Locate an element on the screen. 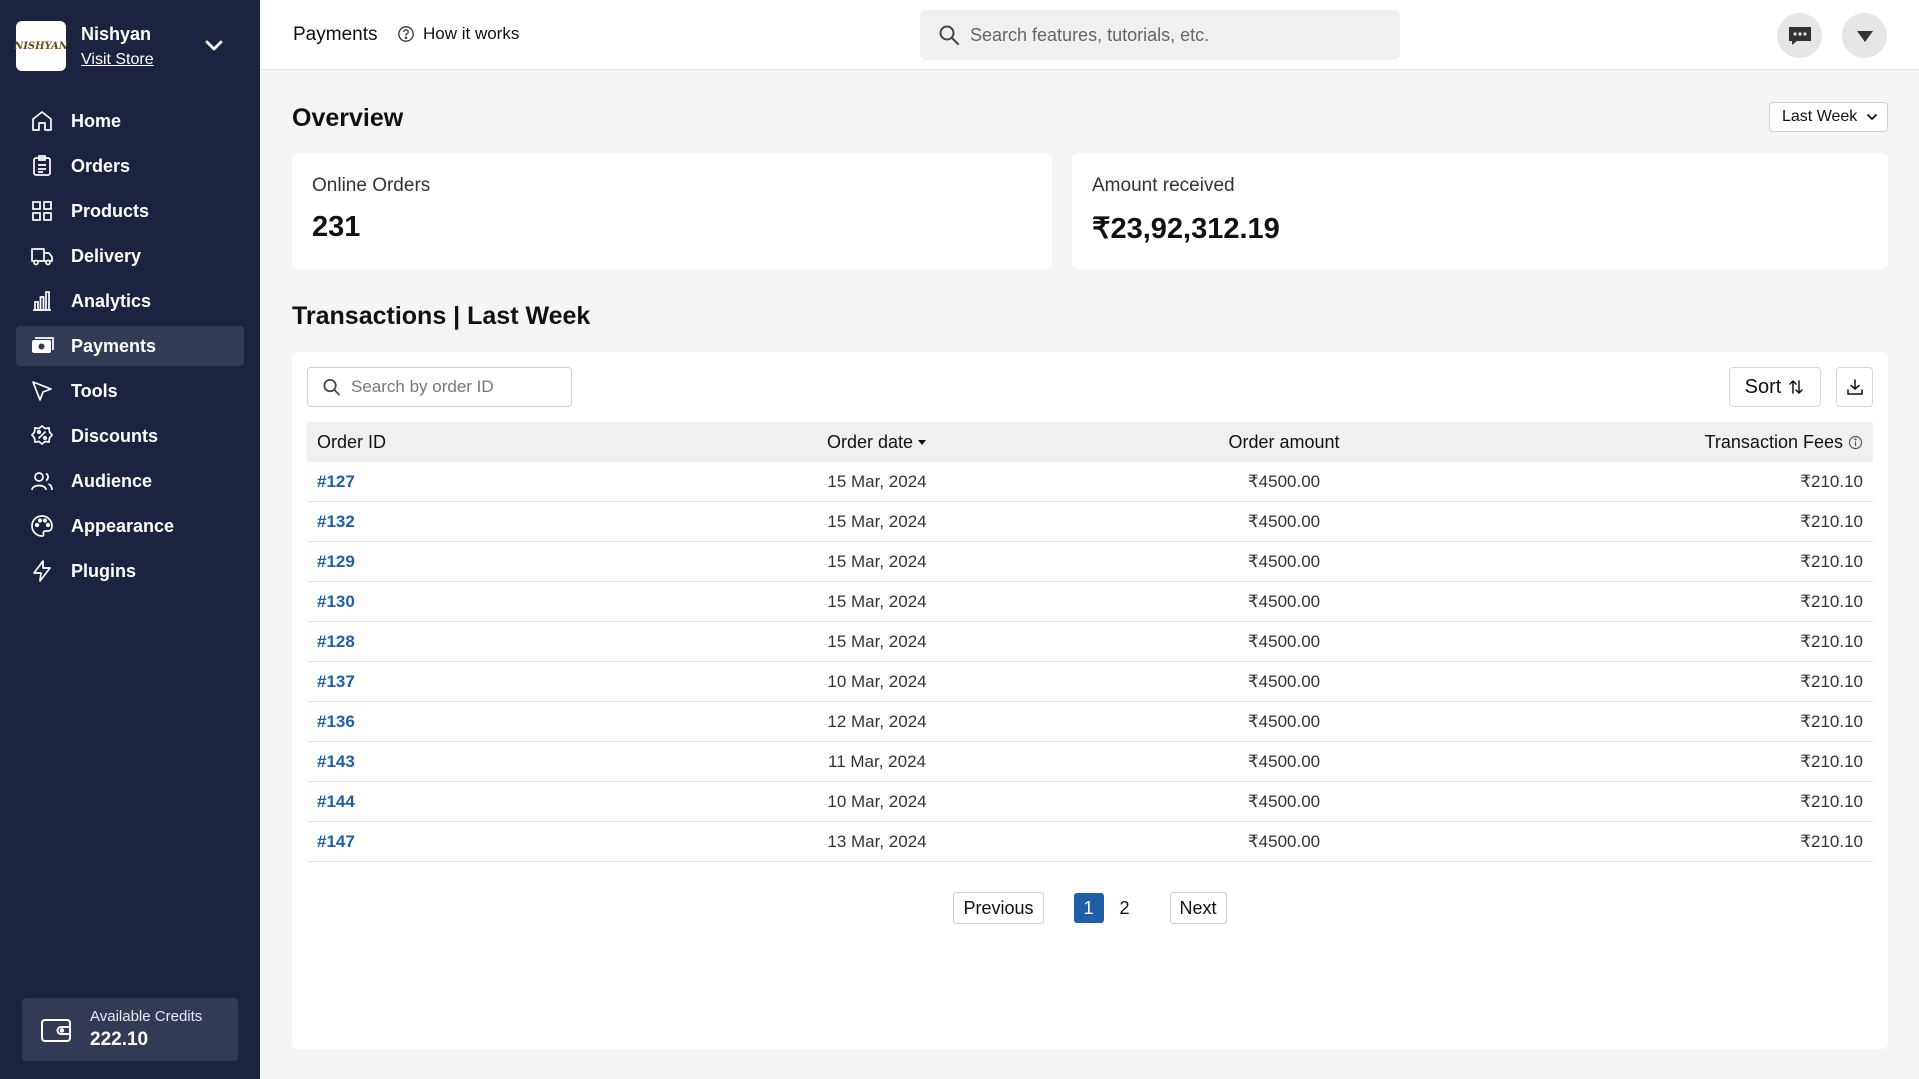 Image resolution: width=1919 pixels, height=1079 pixels. discount-icon is located at coordinates (42, 435).